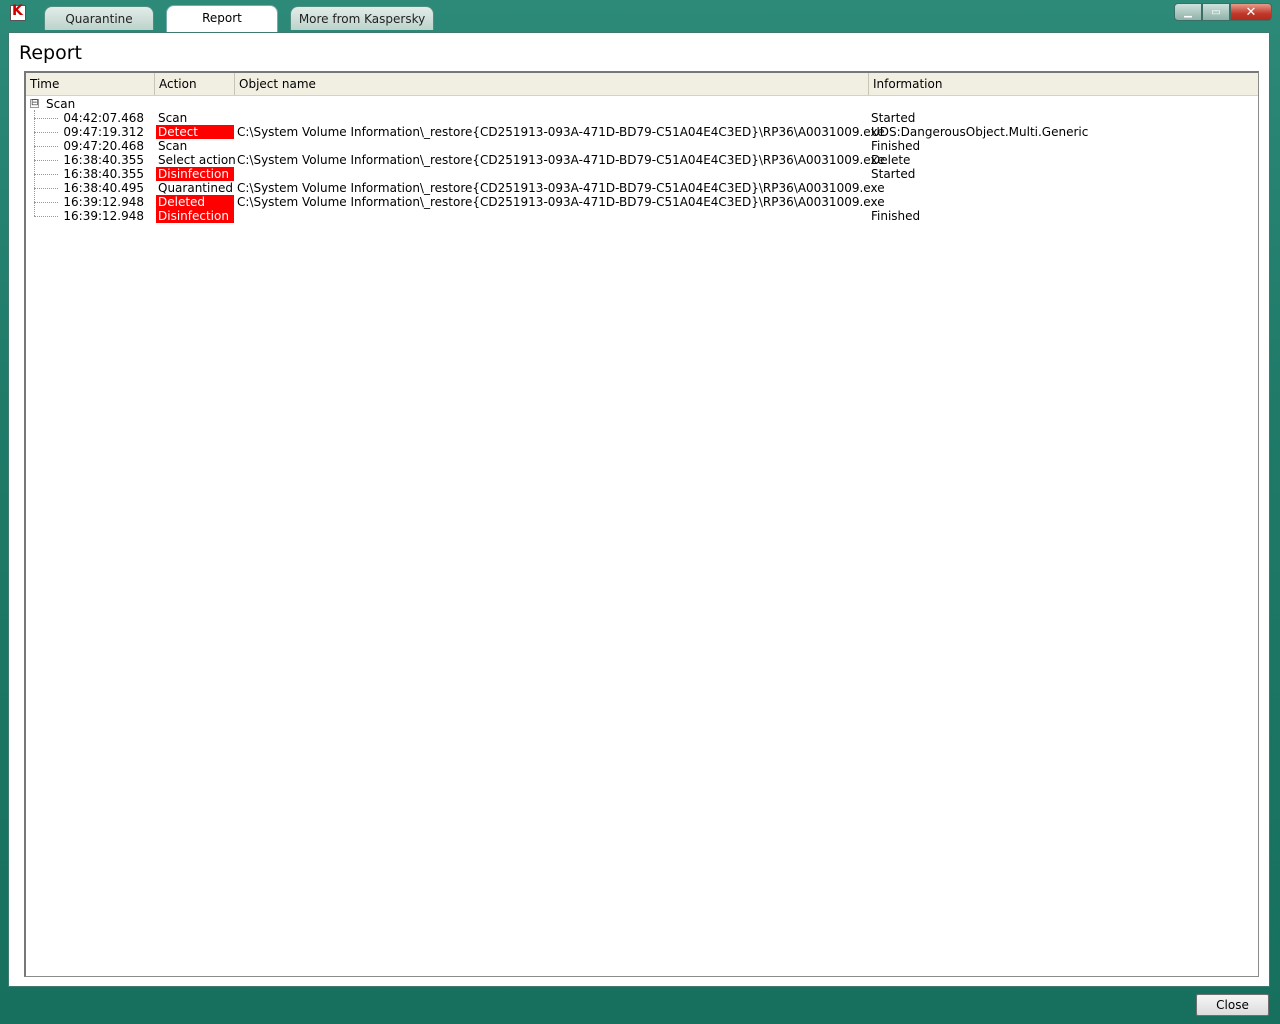 Image resolution: width=1280 pixels, height=1024 pixels. I want to click on cell-time: 04:42:07.468, so click(103, 118).